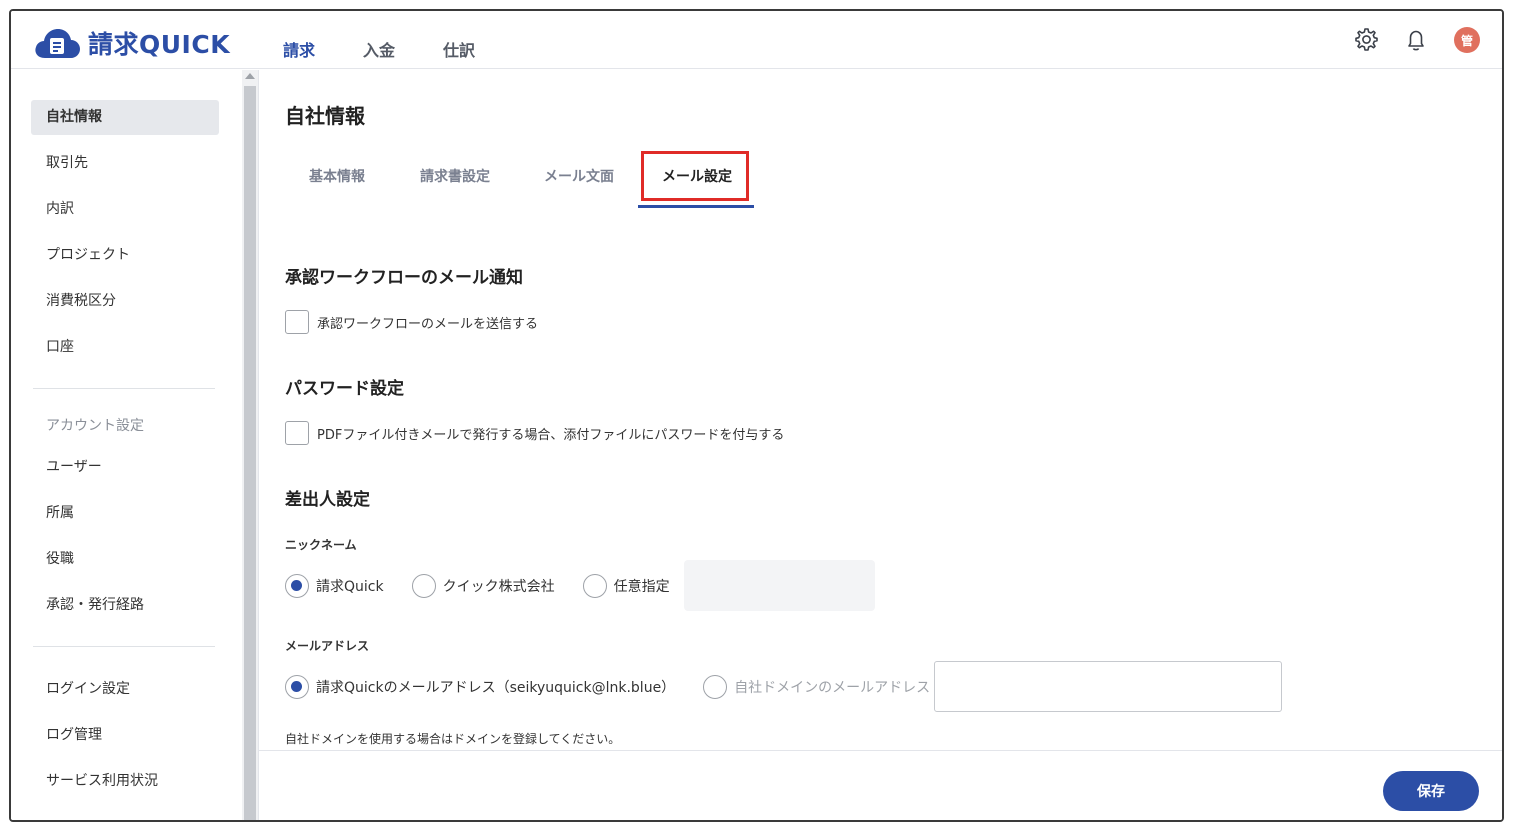  What do you see at coordinates (580, 585) in the screenshot?
I see `nickname-radio-group: 請求Quick クイック株式会社 任意指定` at bounding box center [580, 585].